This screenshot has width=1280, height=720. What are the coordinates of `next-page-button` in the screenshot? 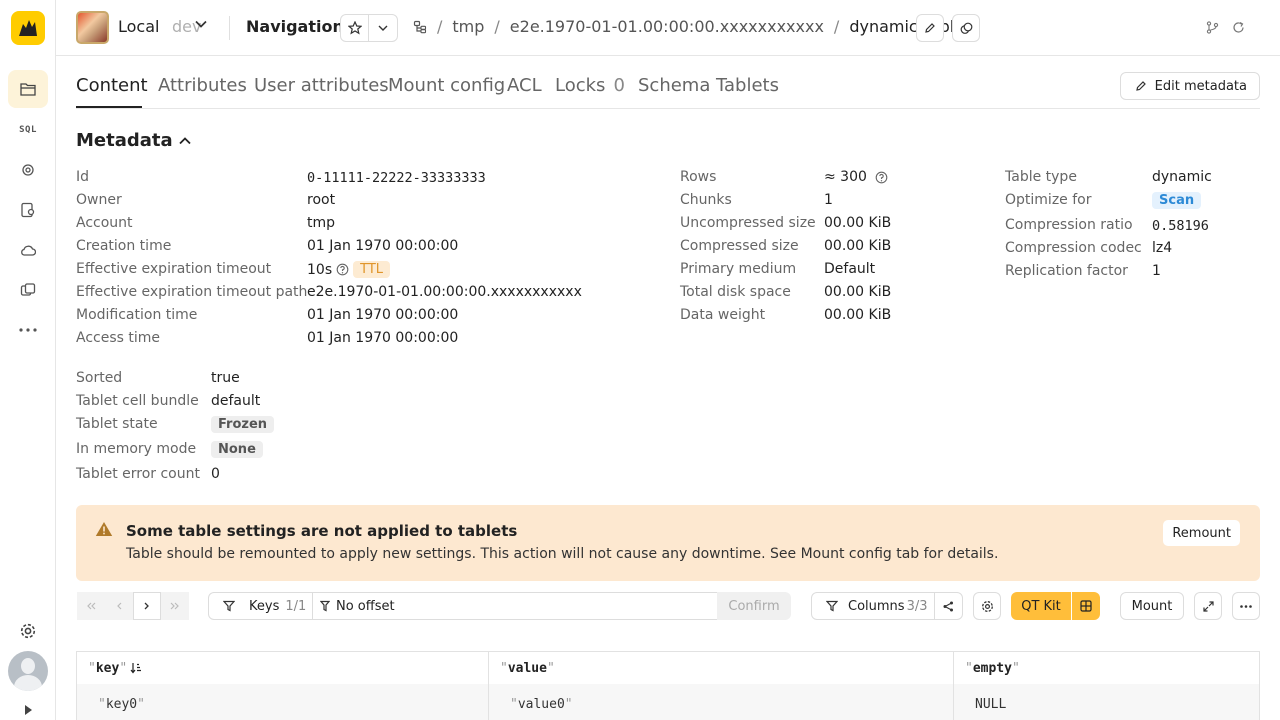 It's located at (147, 606).